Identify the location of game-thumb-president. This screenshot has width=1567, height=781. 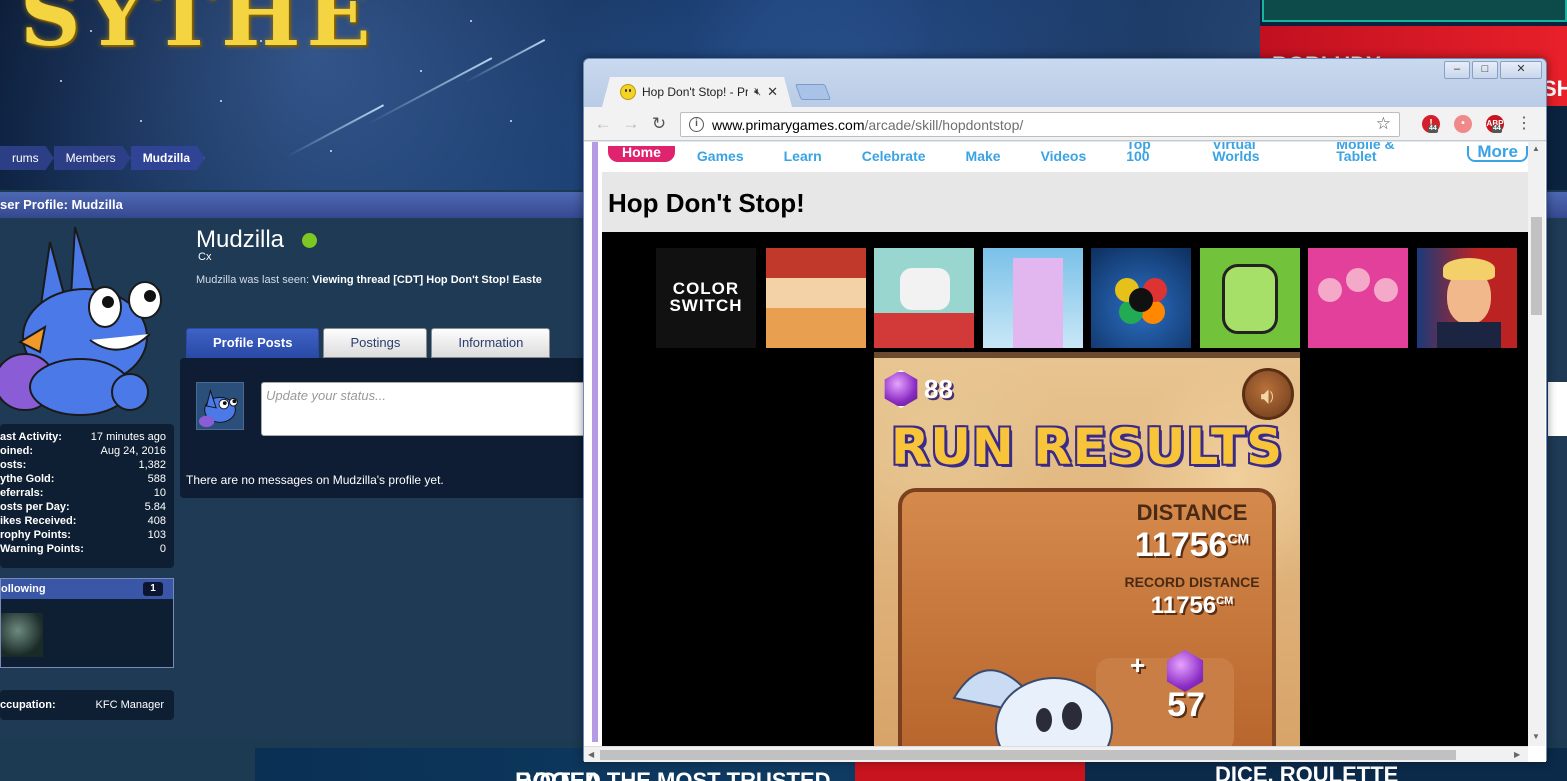
(1467, 298).